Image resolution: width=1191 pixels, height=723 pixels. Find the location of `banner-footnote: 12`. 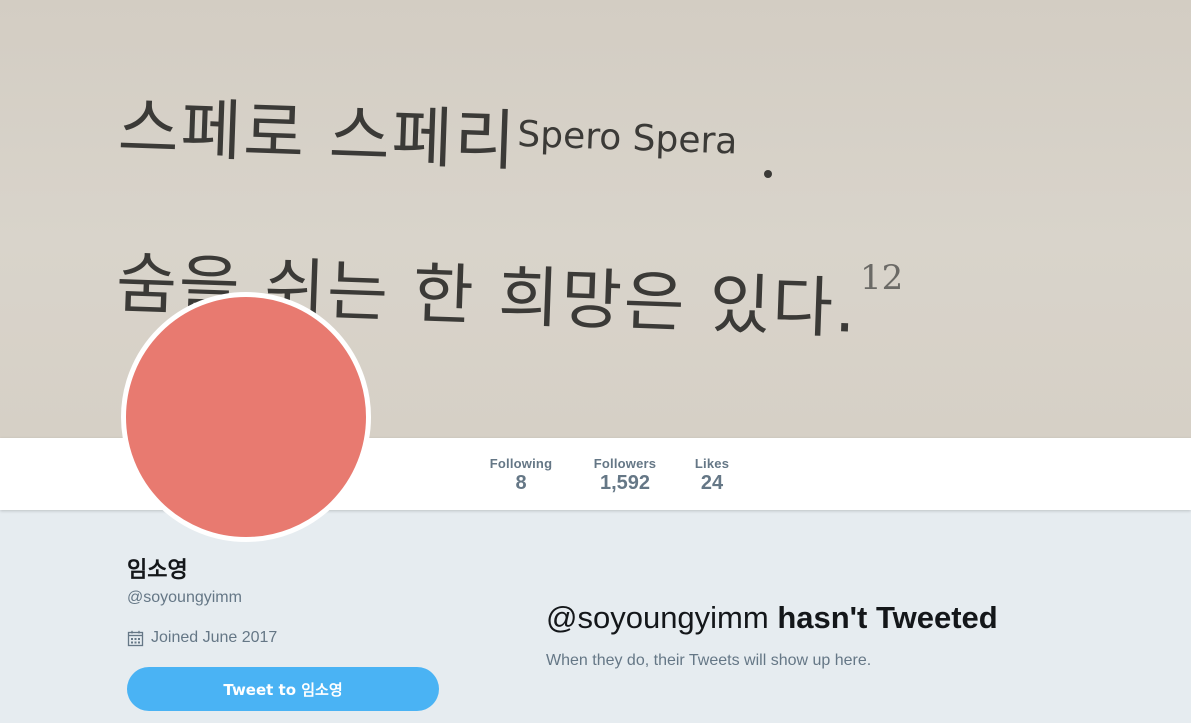

banner-footnote: 12 is located at coordinates (882, 278).